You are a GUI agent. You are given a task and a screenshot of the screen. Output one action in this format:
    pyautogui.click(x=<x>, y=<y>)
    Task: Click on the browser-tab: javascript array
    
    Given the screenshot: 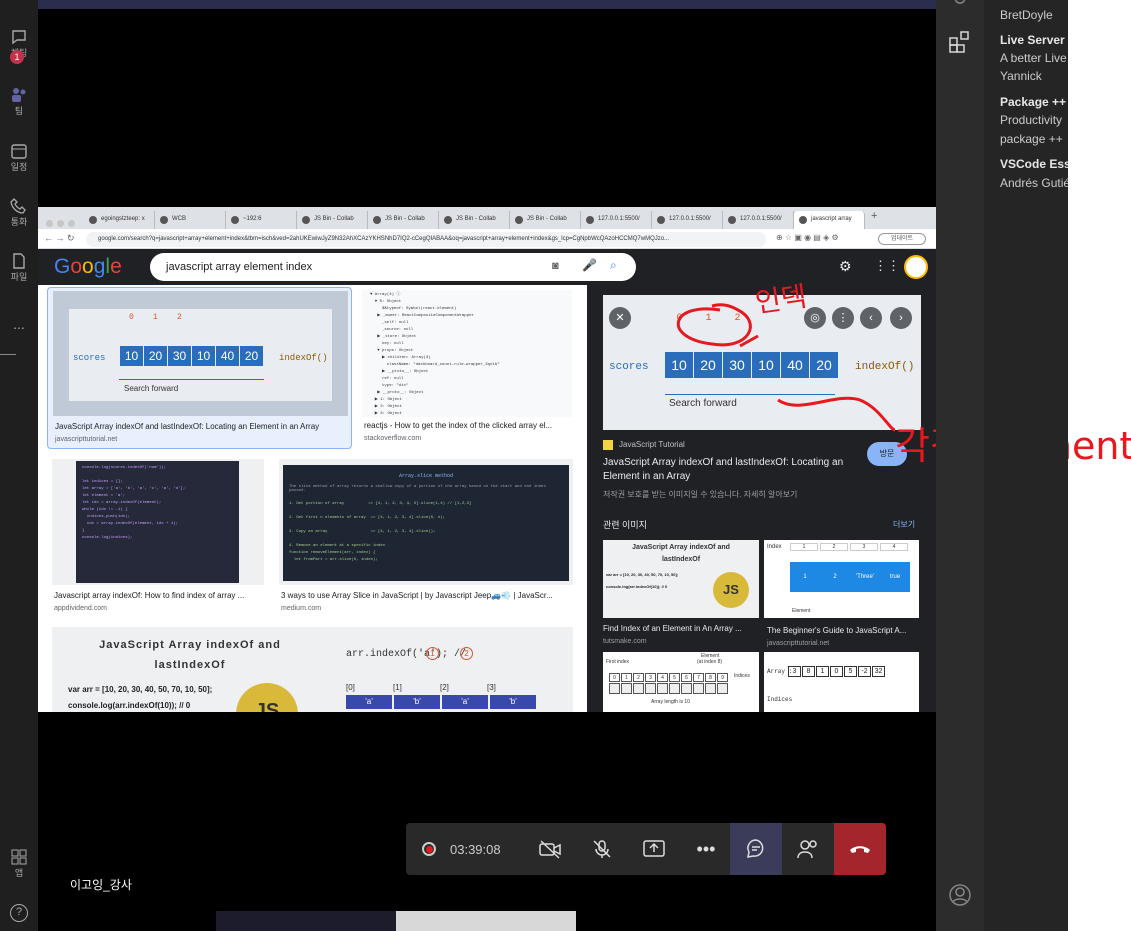 What is the action you would take?
    pyautogui.click(x=829, y=220)
    